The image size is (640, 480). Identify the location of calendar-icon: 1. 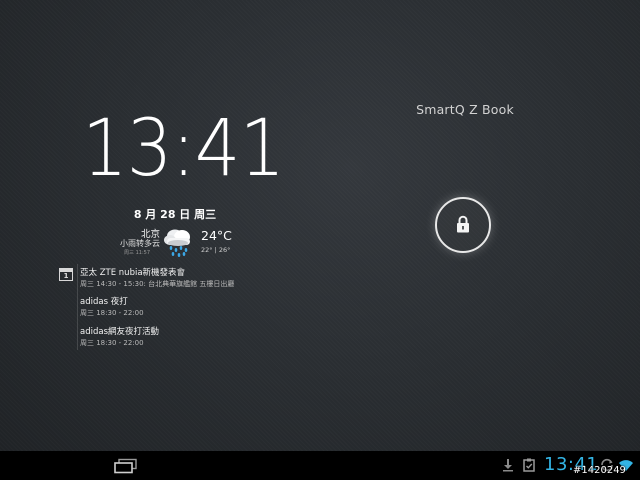
(66, 274).